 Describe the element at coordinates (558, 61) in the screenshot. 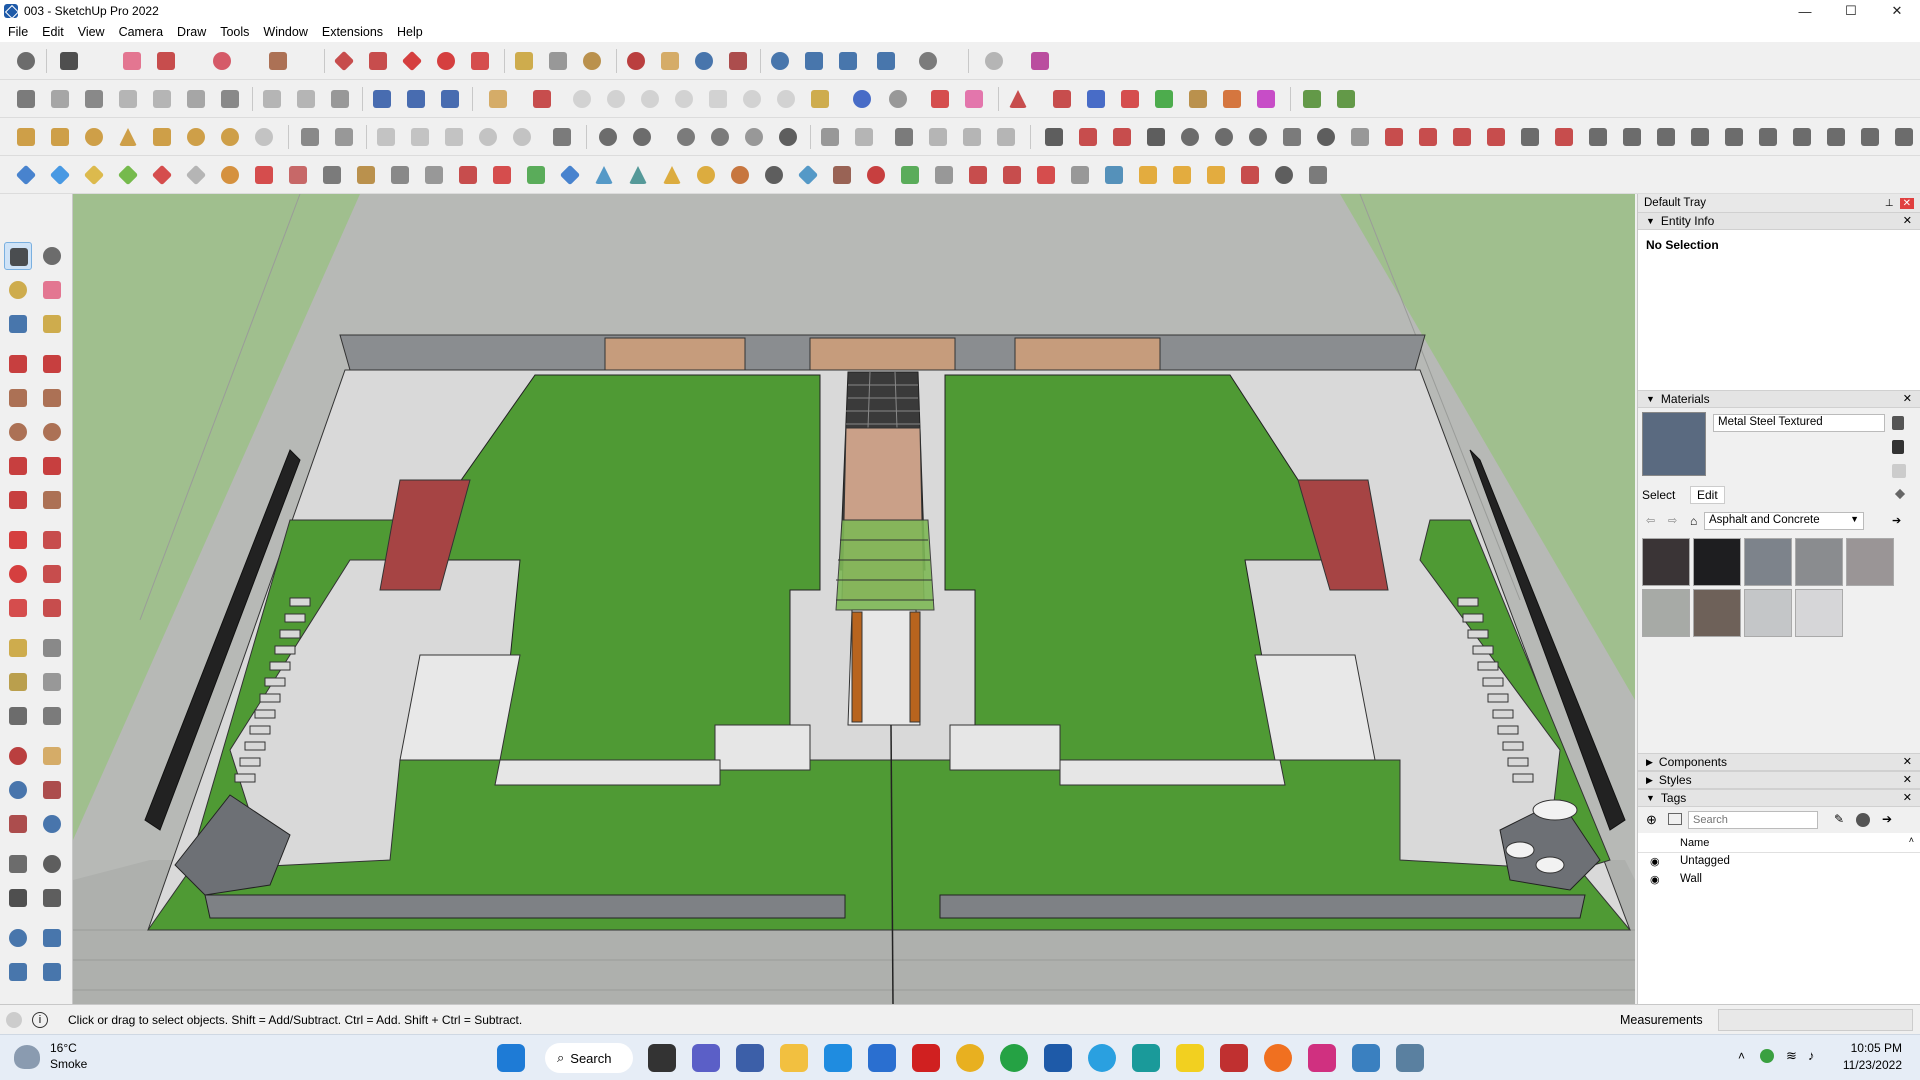

I see `text-icon` at that location.